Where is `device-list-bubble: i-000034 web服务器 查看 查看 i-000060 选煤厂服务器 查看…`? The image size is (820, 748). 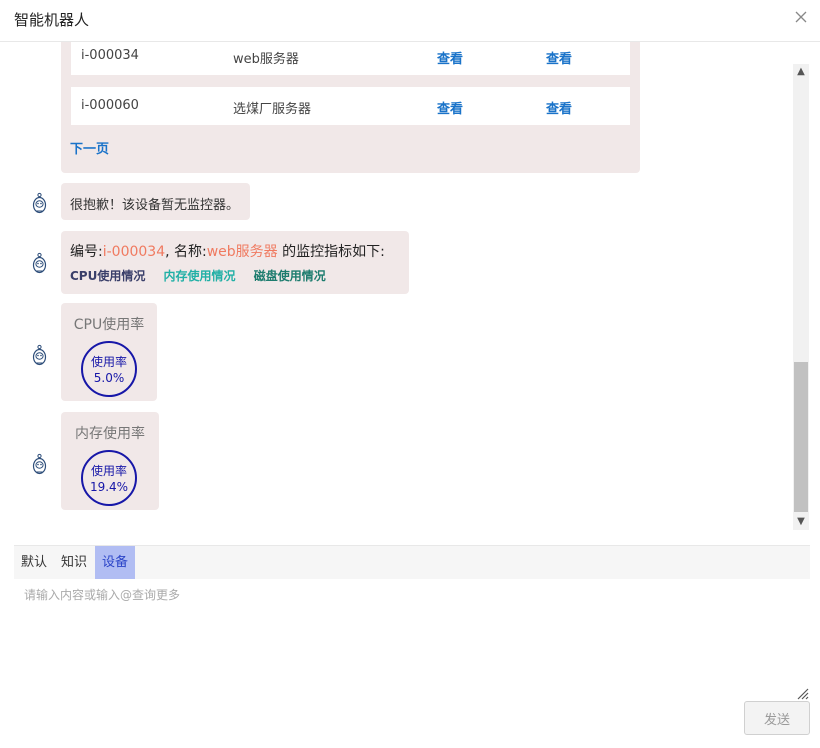 device-list-bubble: i-000034 web服务器 查看 查看 i-000060 选煤厂服务器 查看… is located at coordinates (350, 107).